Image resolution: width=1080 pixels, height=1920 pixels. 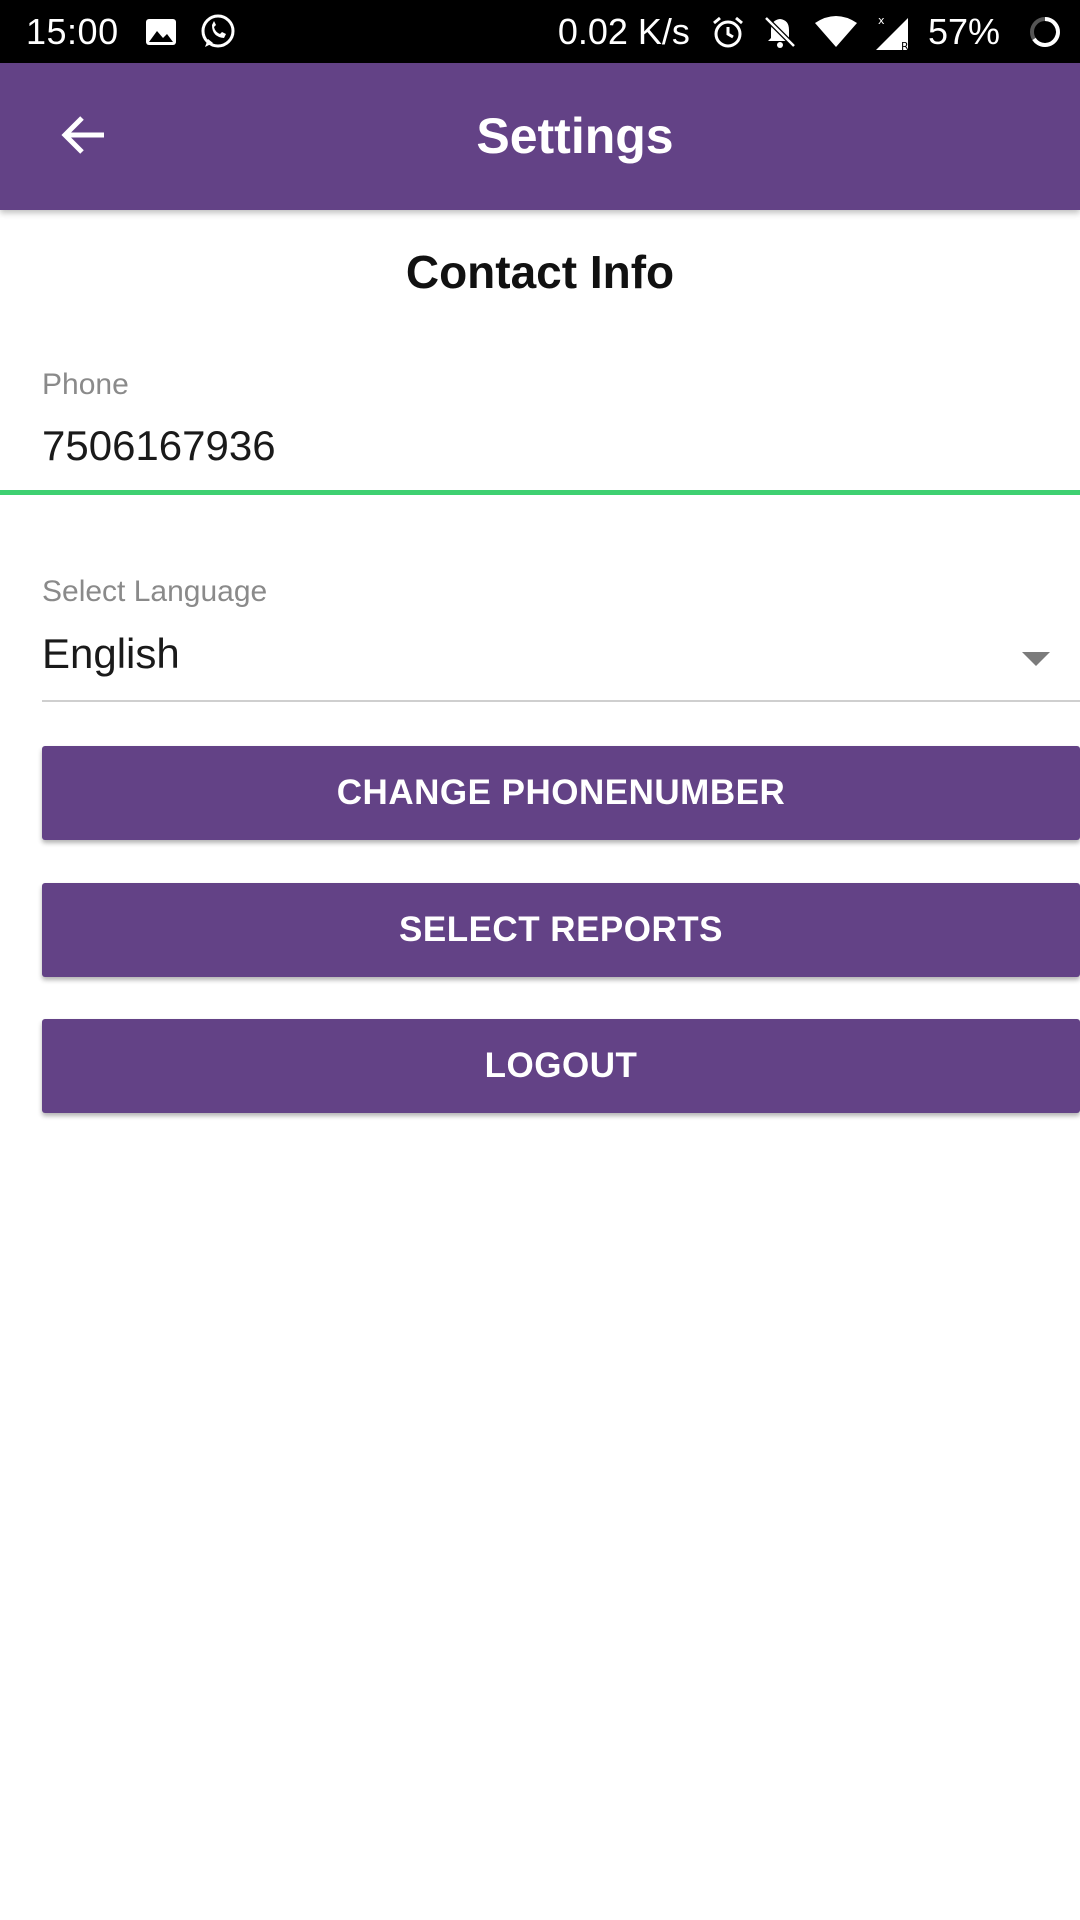 I want to click on status-time: 15:00, so click(x=72, y=31).